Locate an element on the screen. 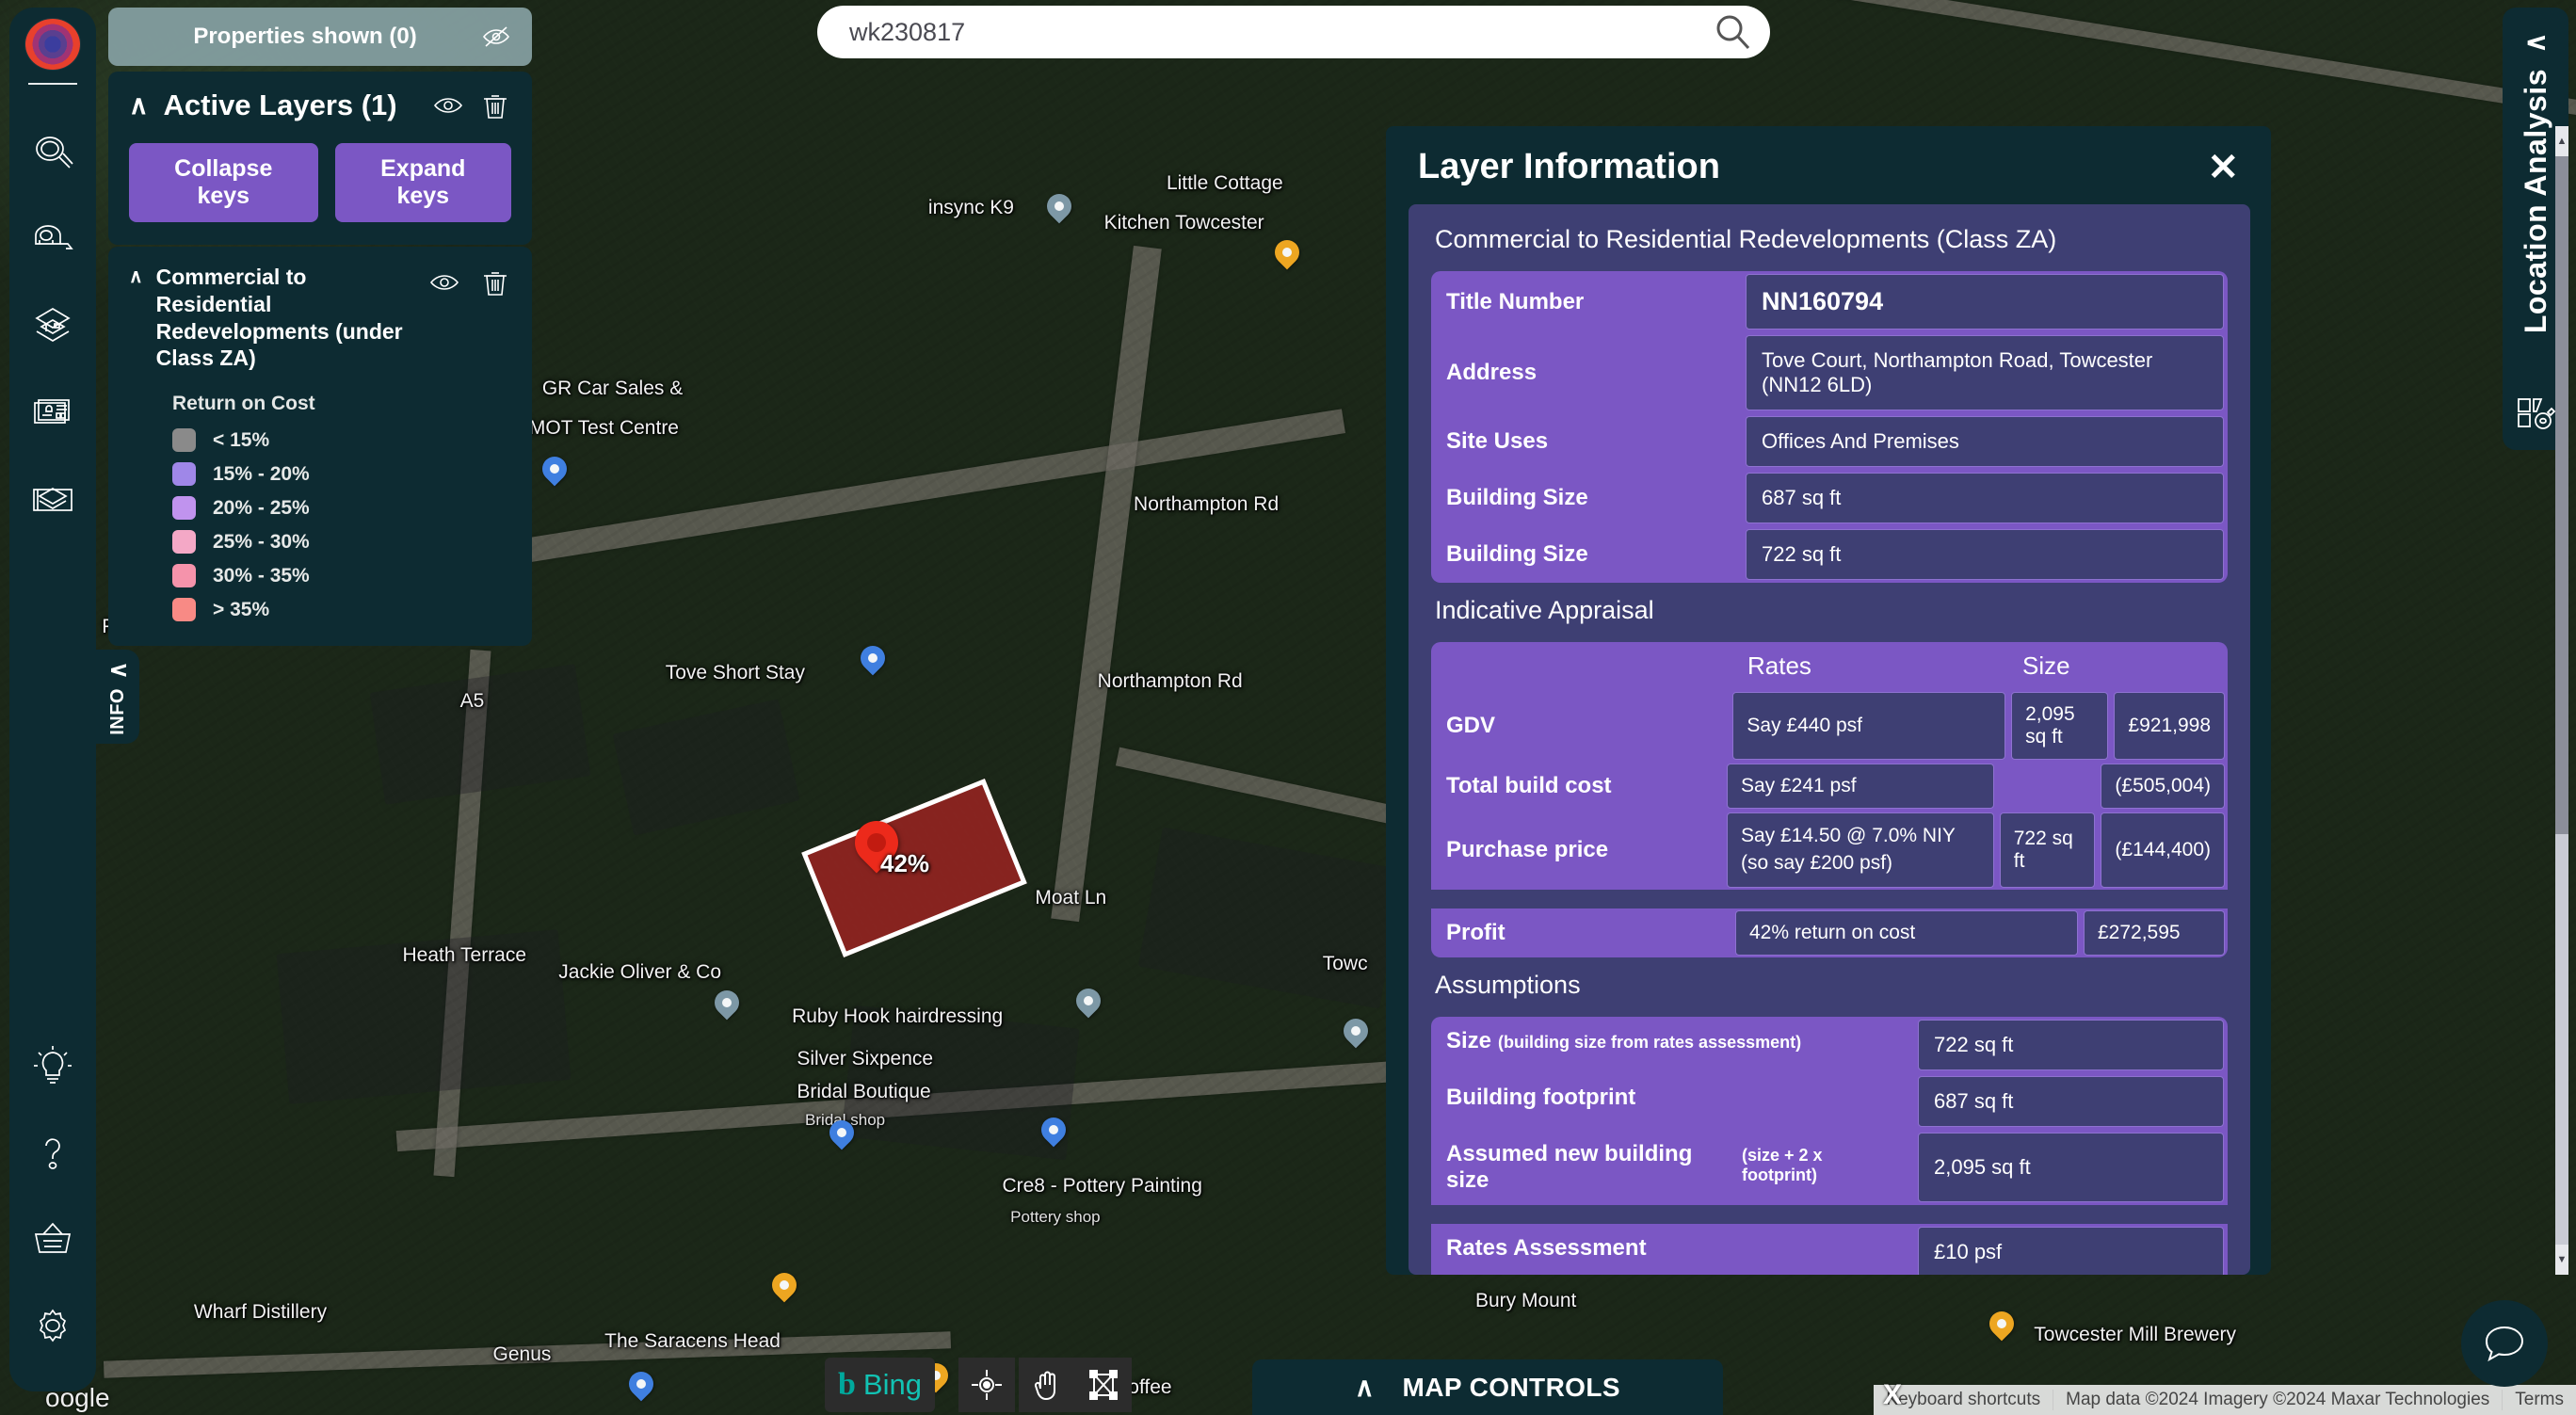 Image resolution: width=2576 pixels, height=1415 pixels. left-sidebar is located at coordinates (52, 699).